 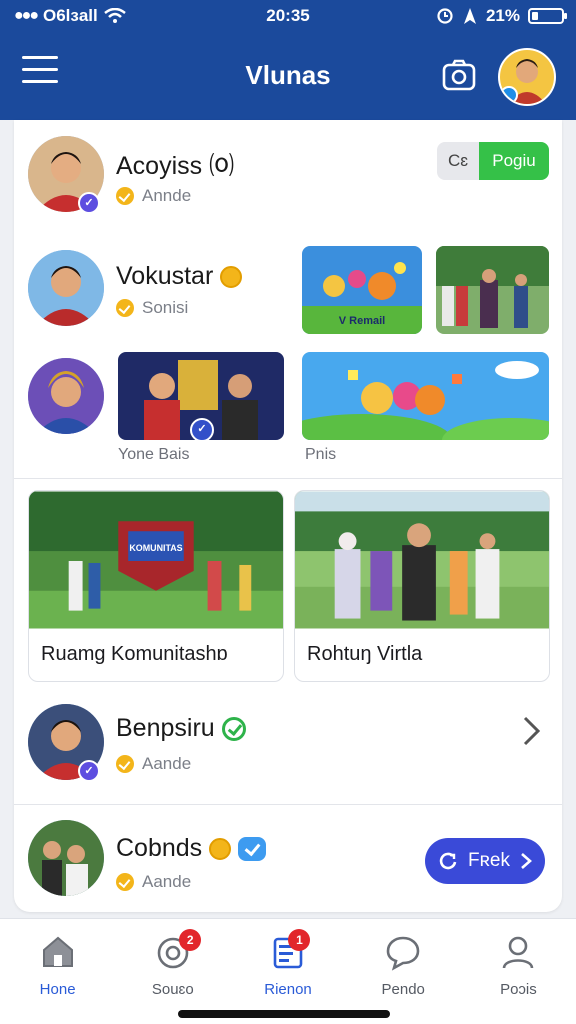 What do you see at coordinates (154, 454) in the screenshot?
I see `thumbnail-caption: Yone Bais` at bounding box center [154, 454].